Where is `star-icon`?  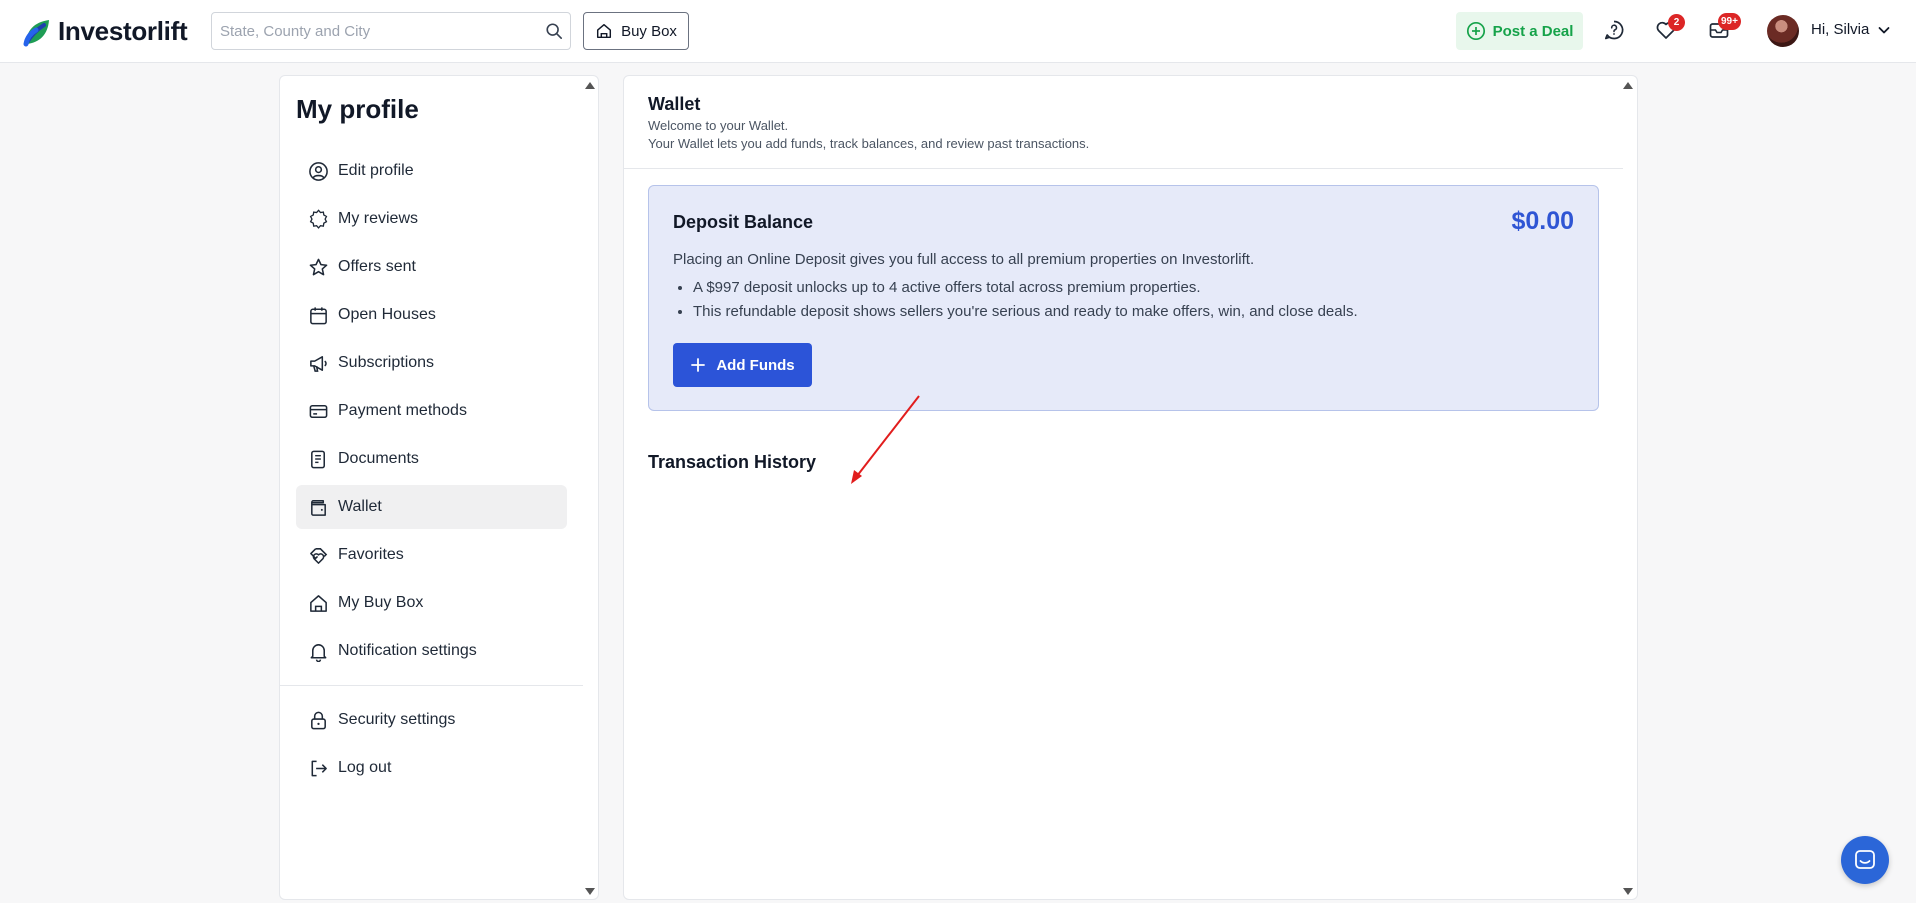 star-icon is located at coordinates (318, 267).